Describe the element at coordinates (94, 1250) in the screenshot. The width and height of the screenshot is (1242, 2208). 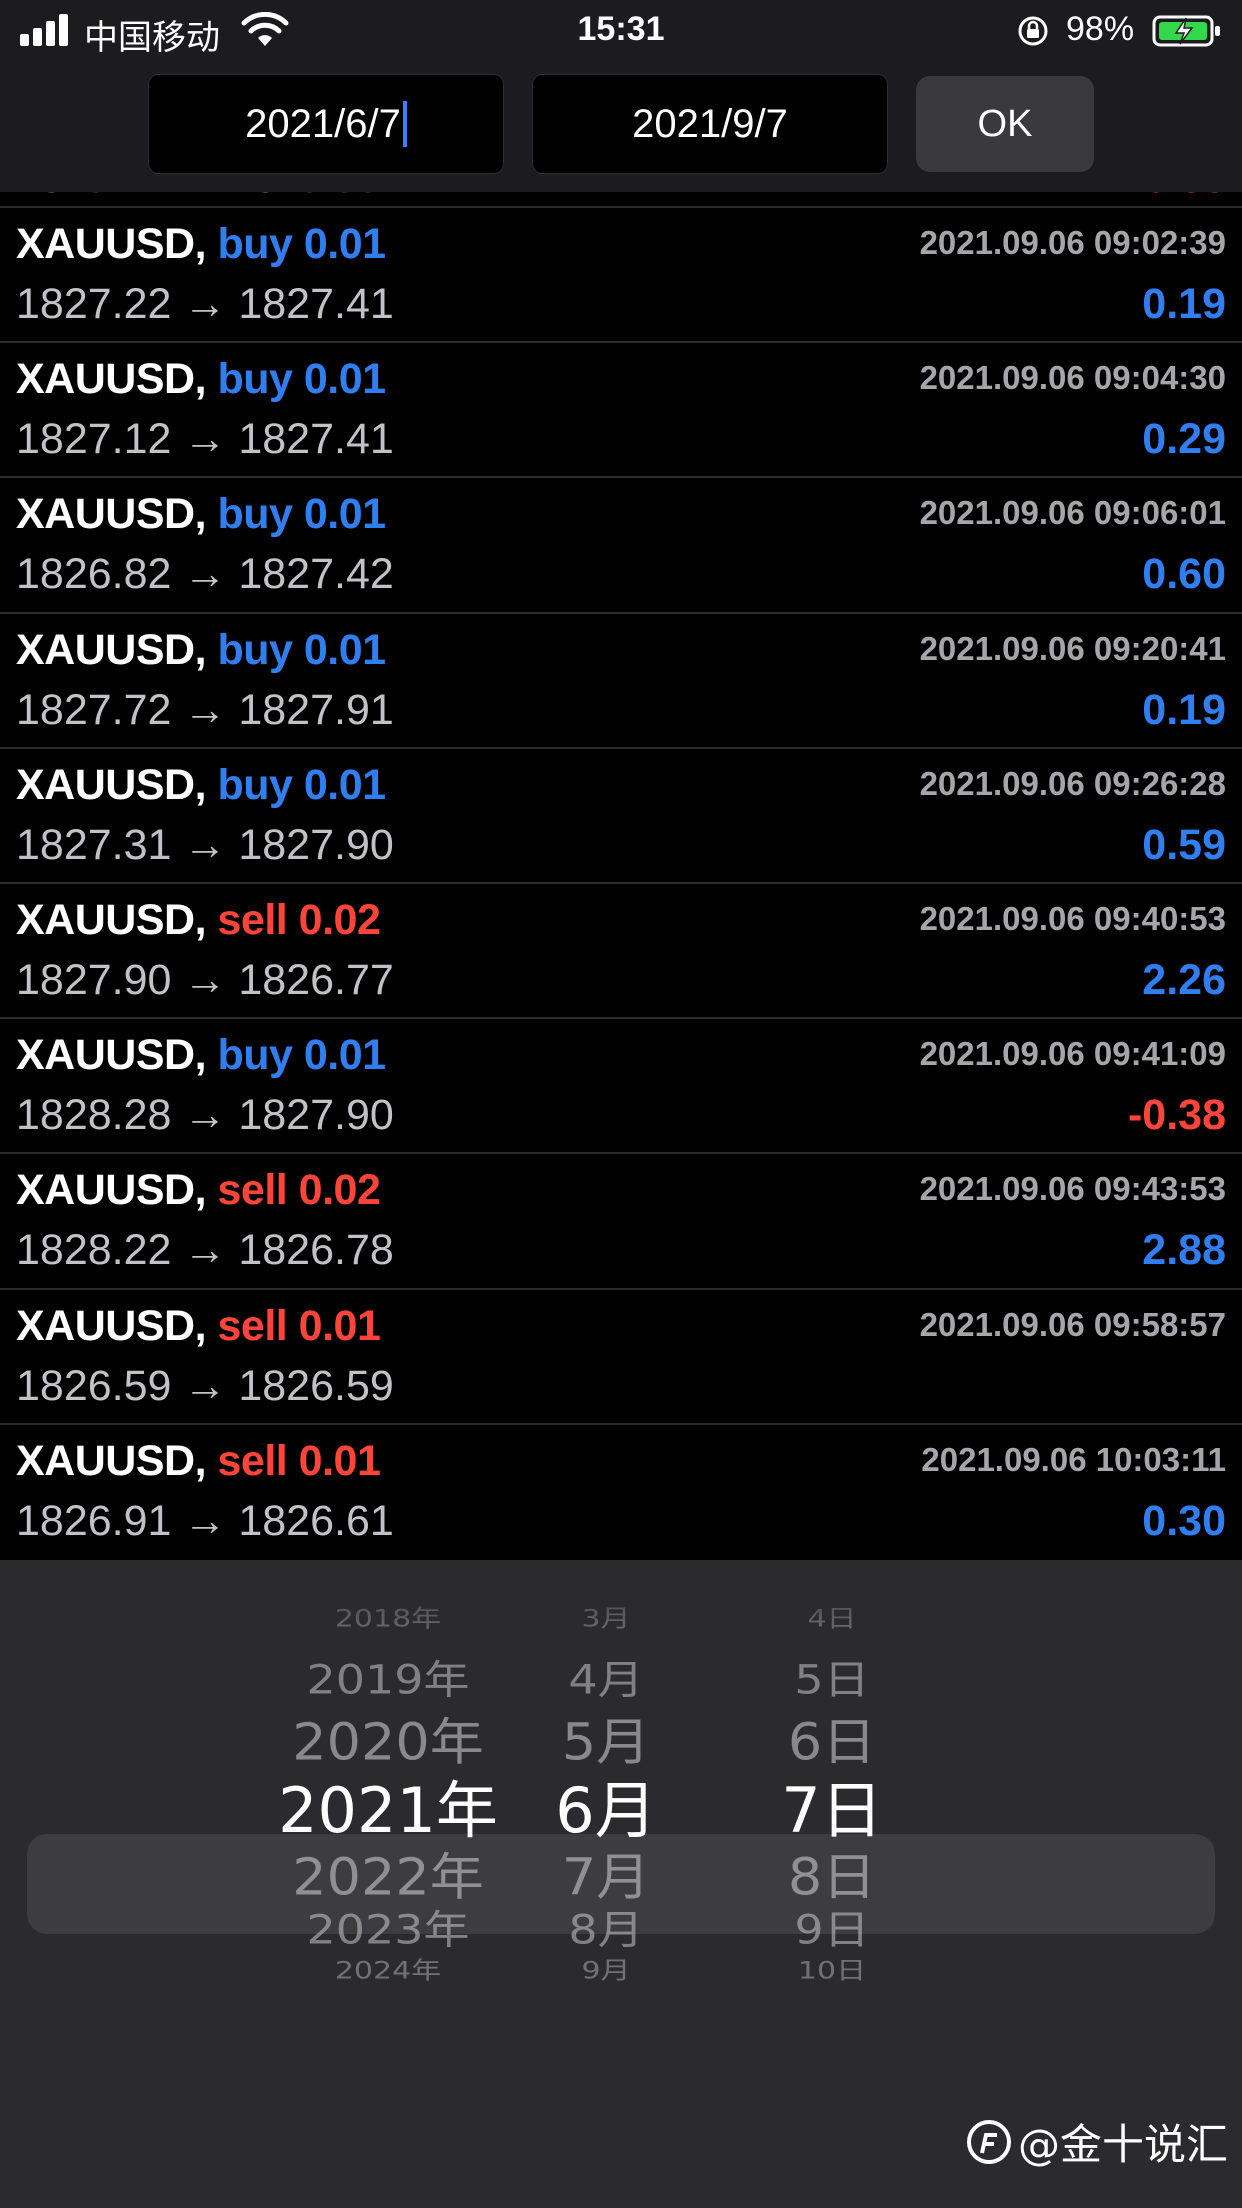
I see `open-price: 1828.22` at that location.